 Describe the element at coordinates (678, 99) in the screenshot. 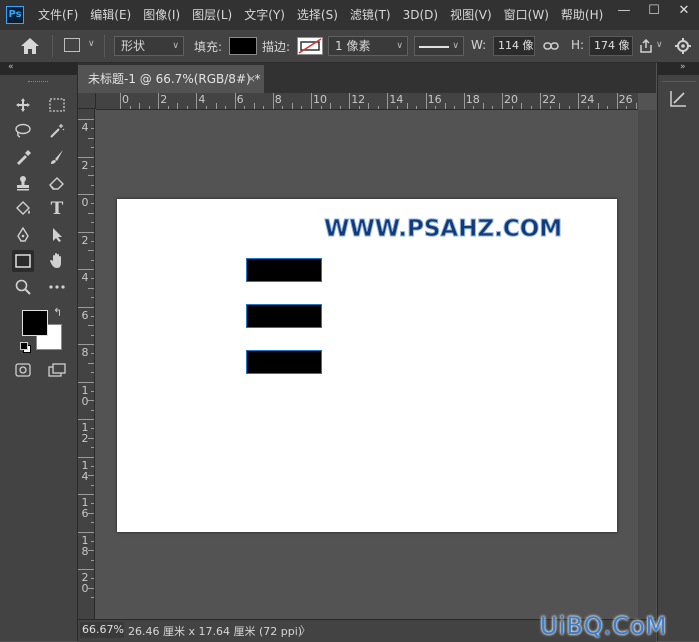

I see `properties-panel-icon` at that location.